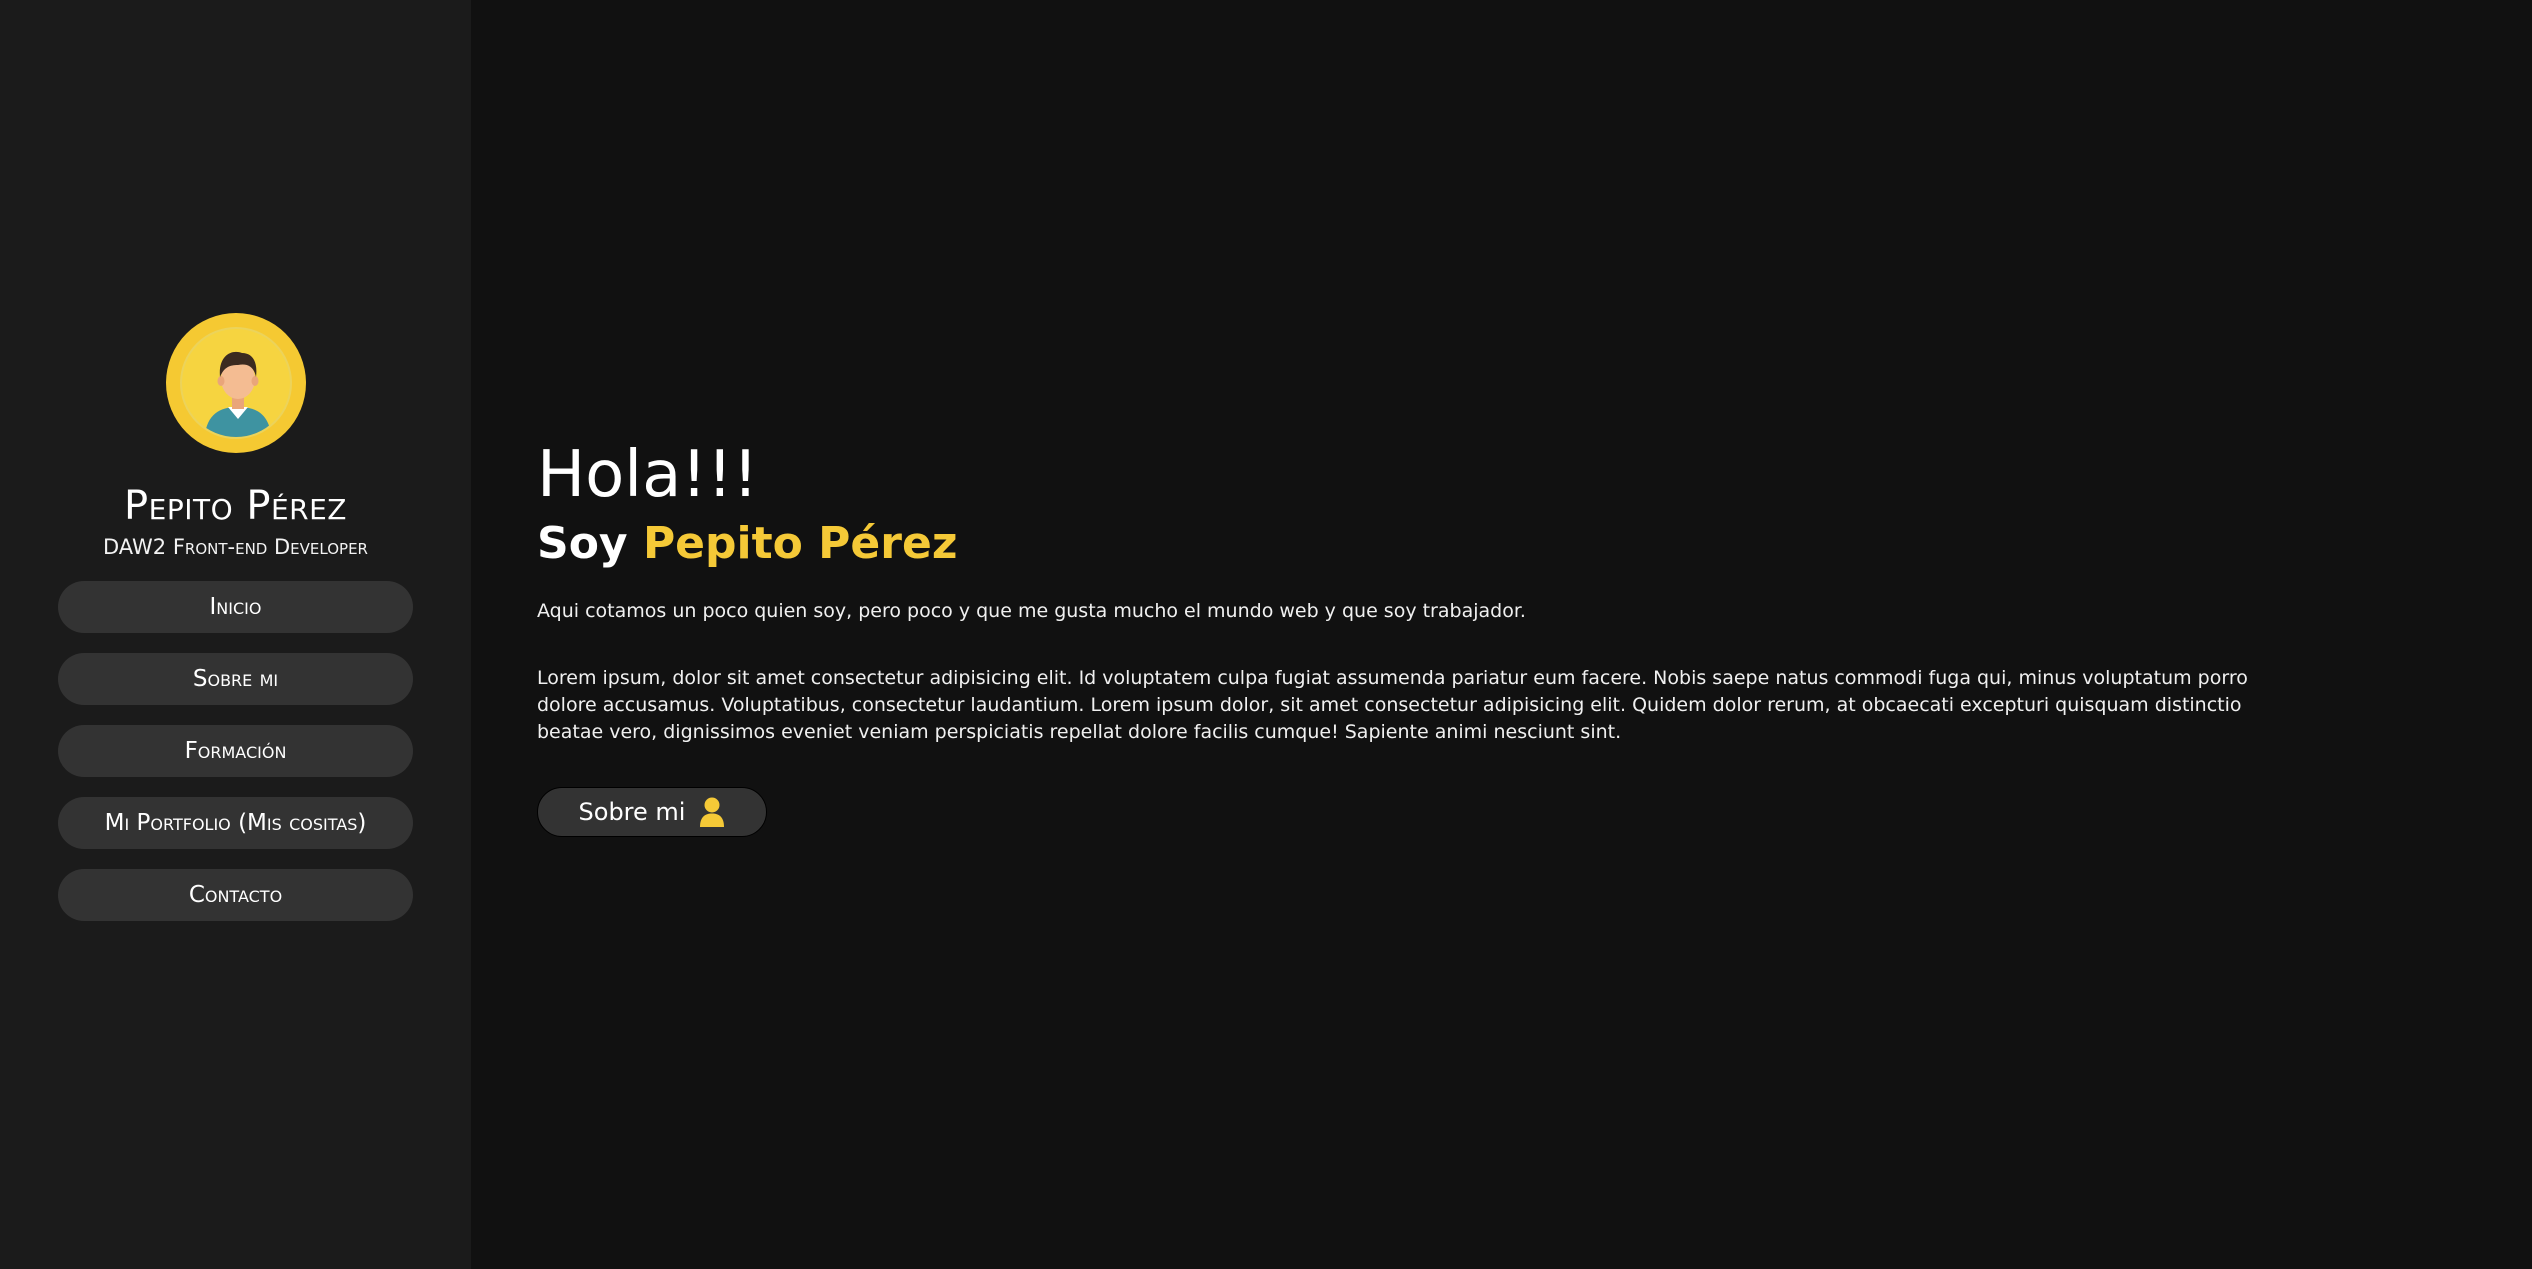 The height and width of the screenshot is (1269, 2532). What do you see at coordinates (632, 812) in the screenshot?
I see `sobre-mi-button-label: Sobre mi` at bounding box center [632, 812].